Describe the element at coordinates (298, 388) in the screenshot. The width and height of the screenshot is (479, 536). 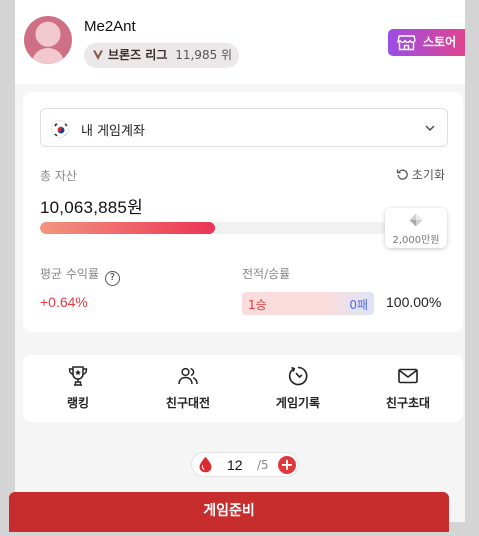
I see `menu-game-history: 게임기록` at that location.